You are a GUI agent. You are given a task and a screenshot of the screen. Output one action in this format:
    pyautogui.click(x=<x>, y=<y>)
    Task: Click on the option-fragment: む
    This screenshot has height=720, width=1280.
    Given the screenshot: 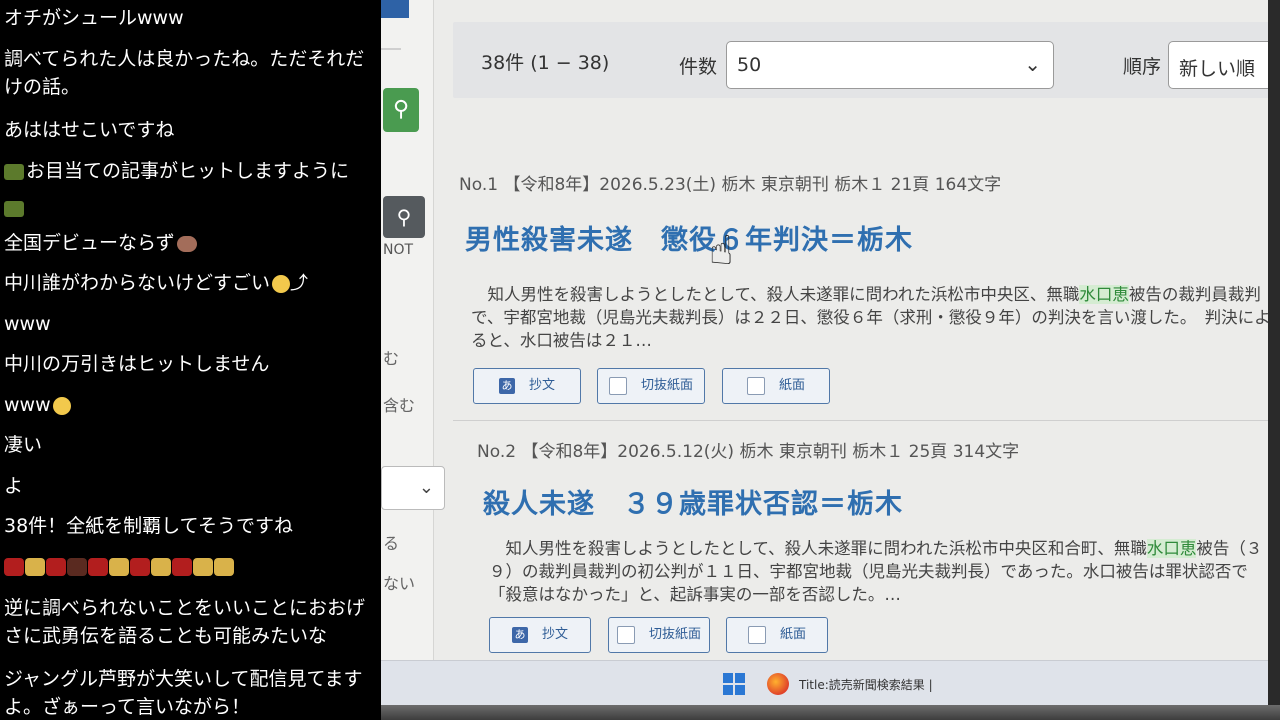 What is the action you would take?
    pyautogui.click(x=391, y=358)
    